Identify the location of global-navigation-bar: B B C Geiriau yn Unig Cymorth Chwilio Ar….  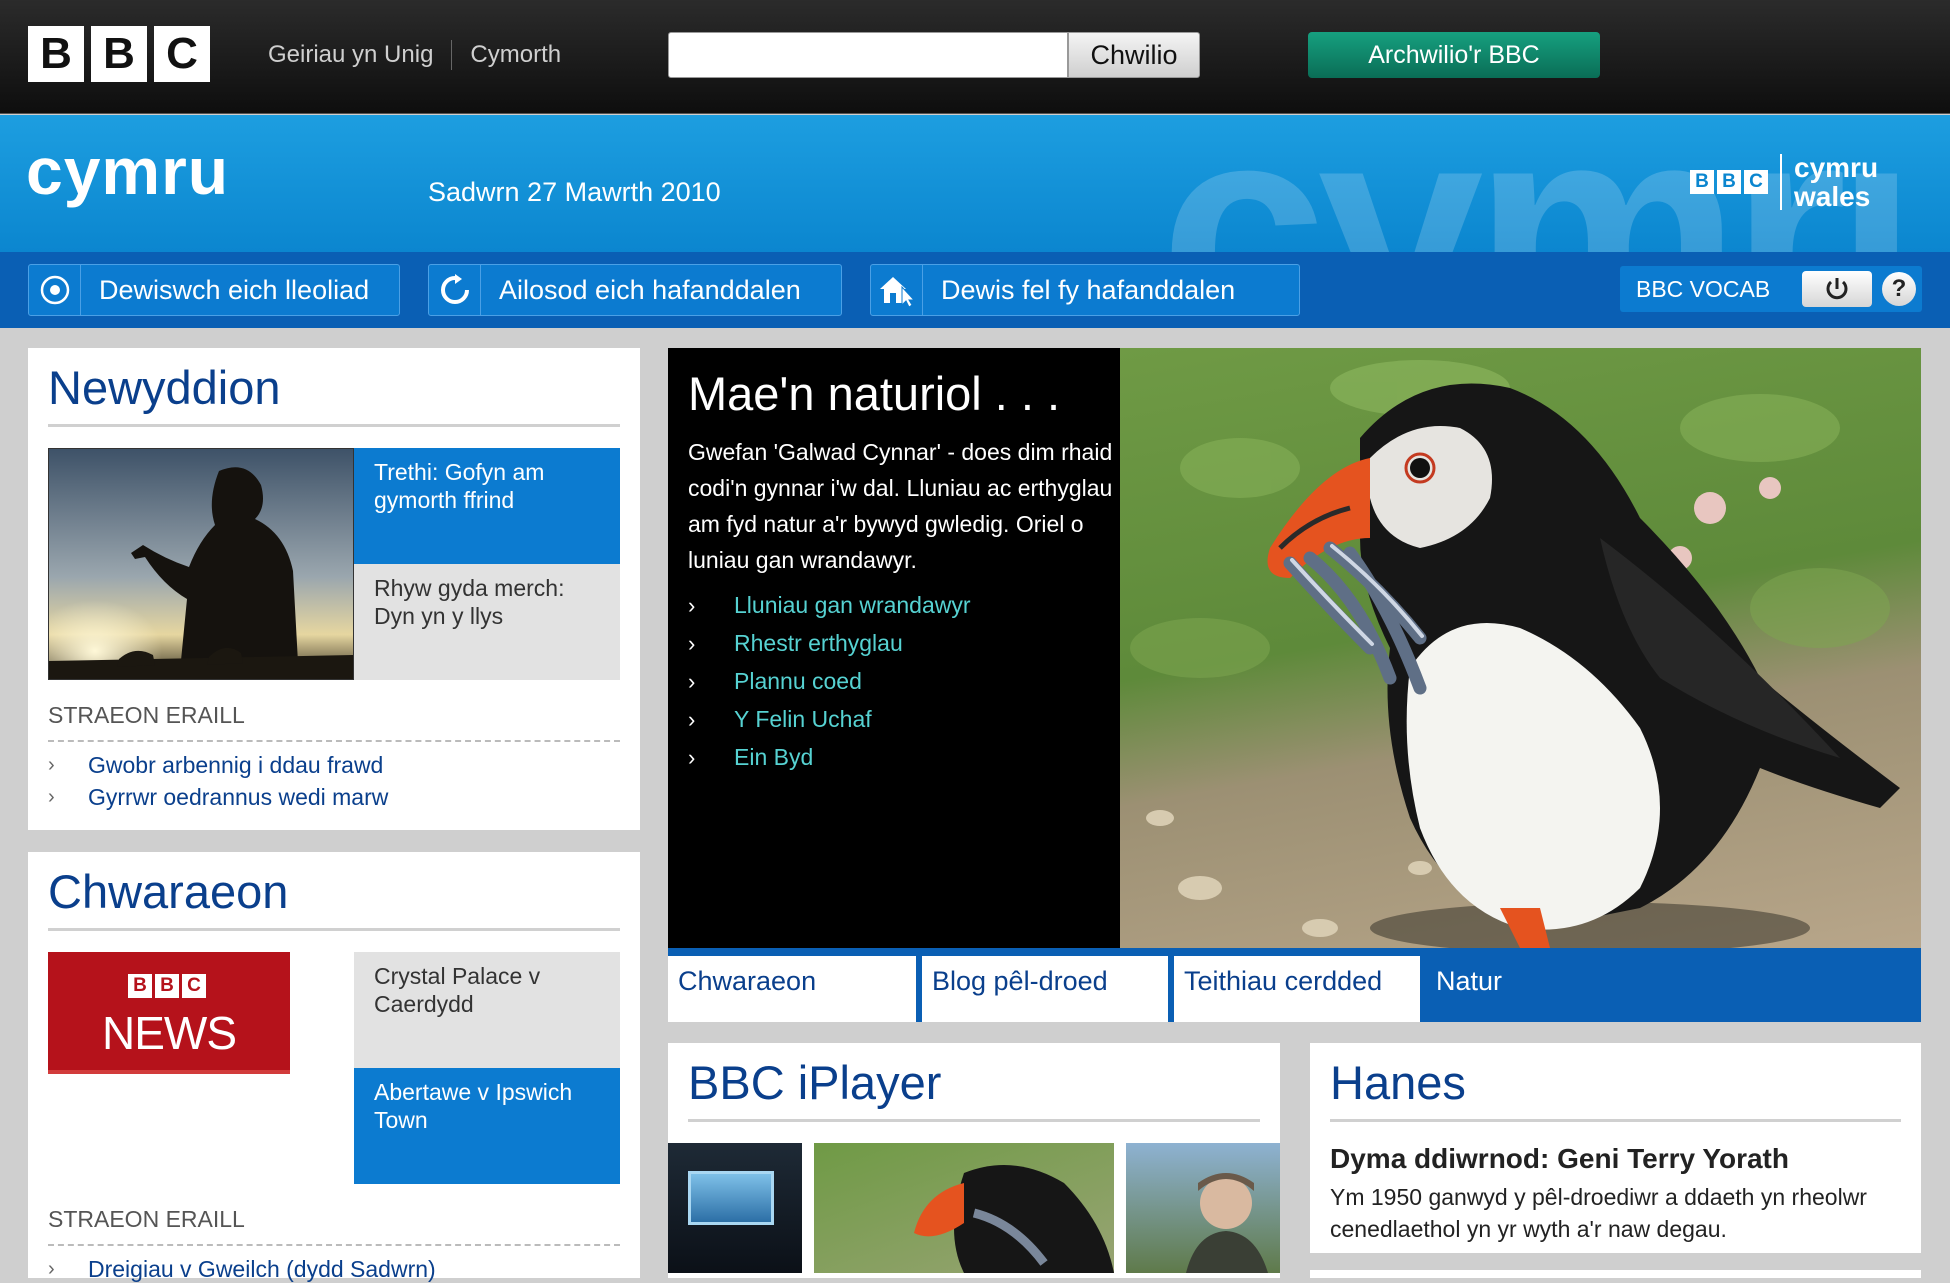
(975, 57).